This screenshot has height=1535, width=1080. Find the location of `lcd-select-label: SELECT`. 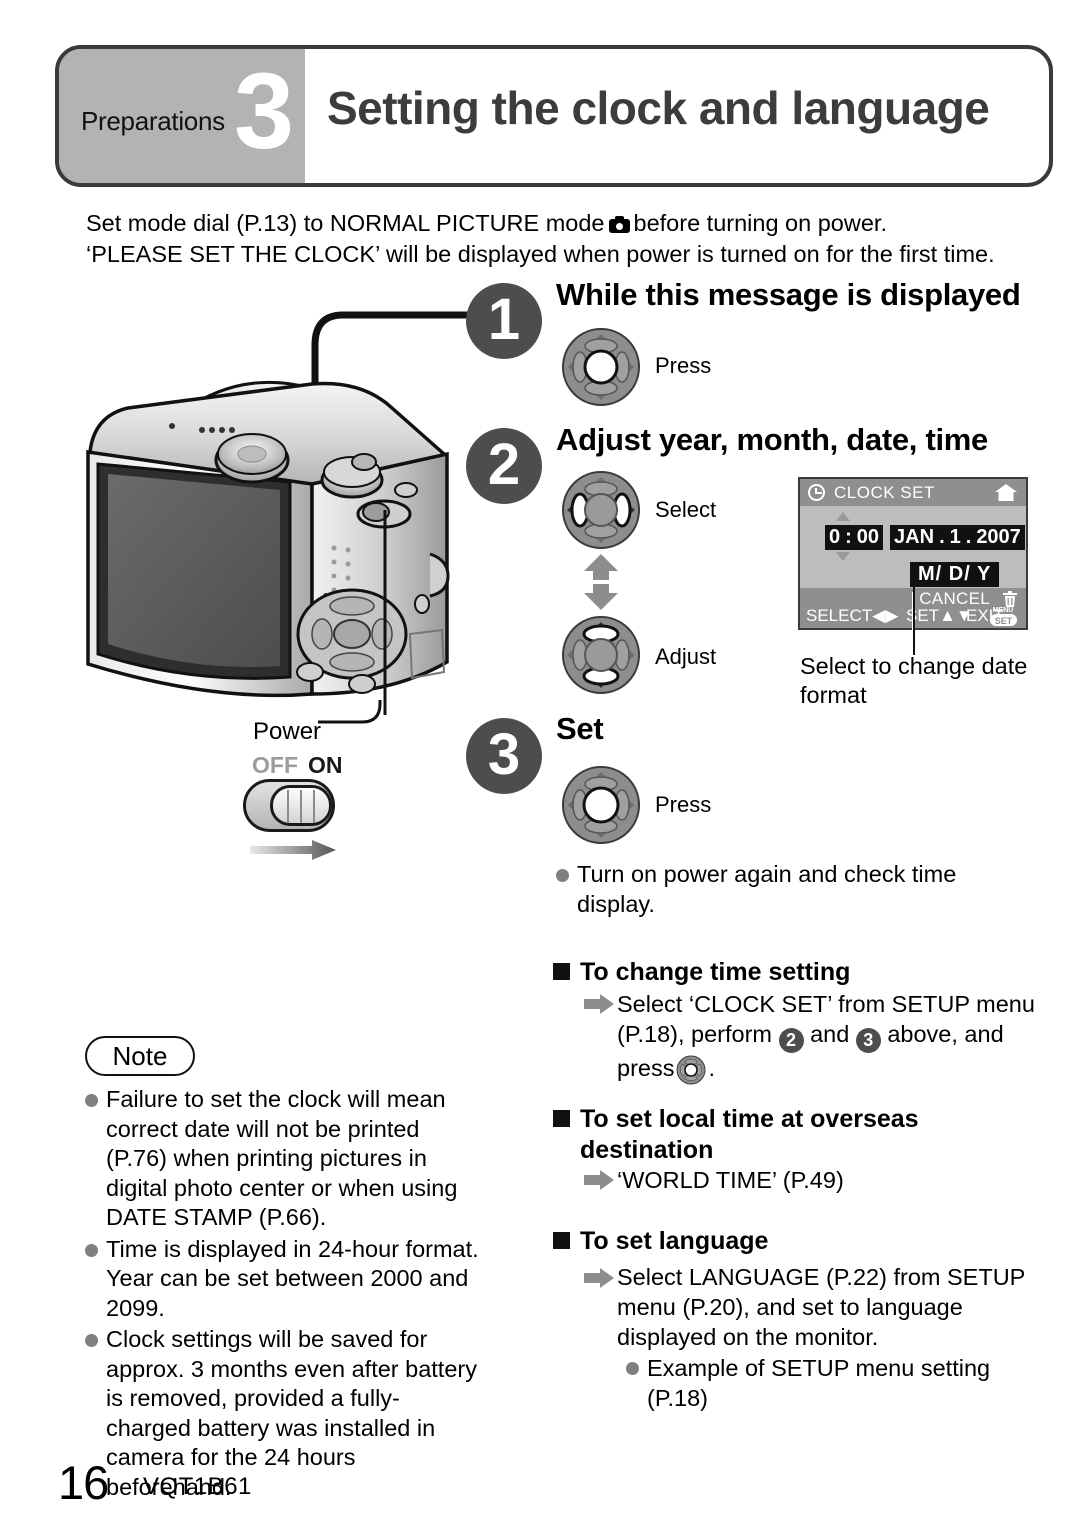

lcd-select-label: SELECT is located at coordinates (839, 615).